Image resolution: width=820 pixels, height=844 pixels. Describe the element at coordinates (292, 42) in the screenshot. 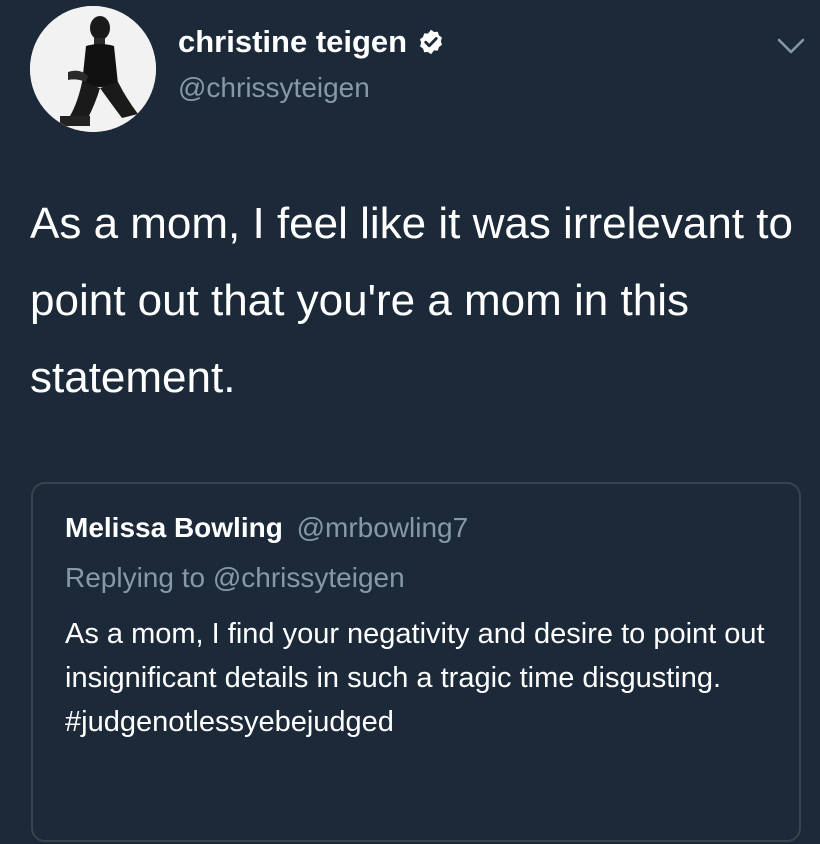

I see `author-name-text: christine teigen` at that location.